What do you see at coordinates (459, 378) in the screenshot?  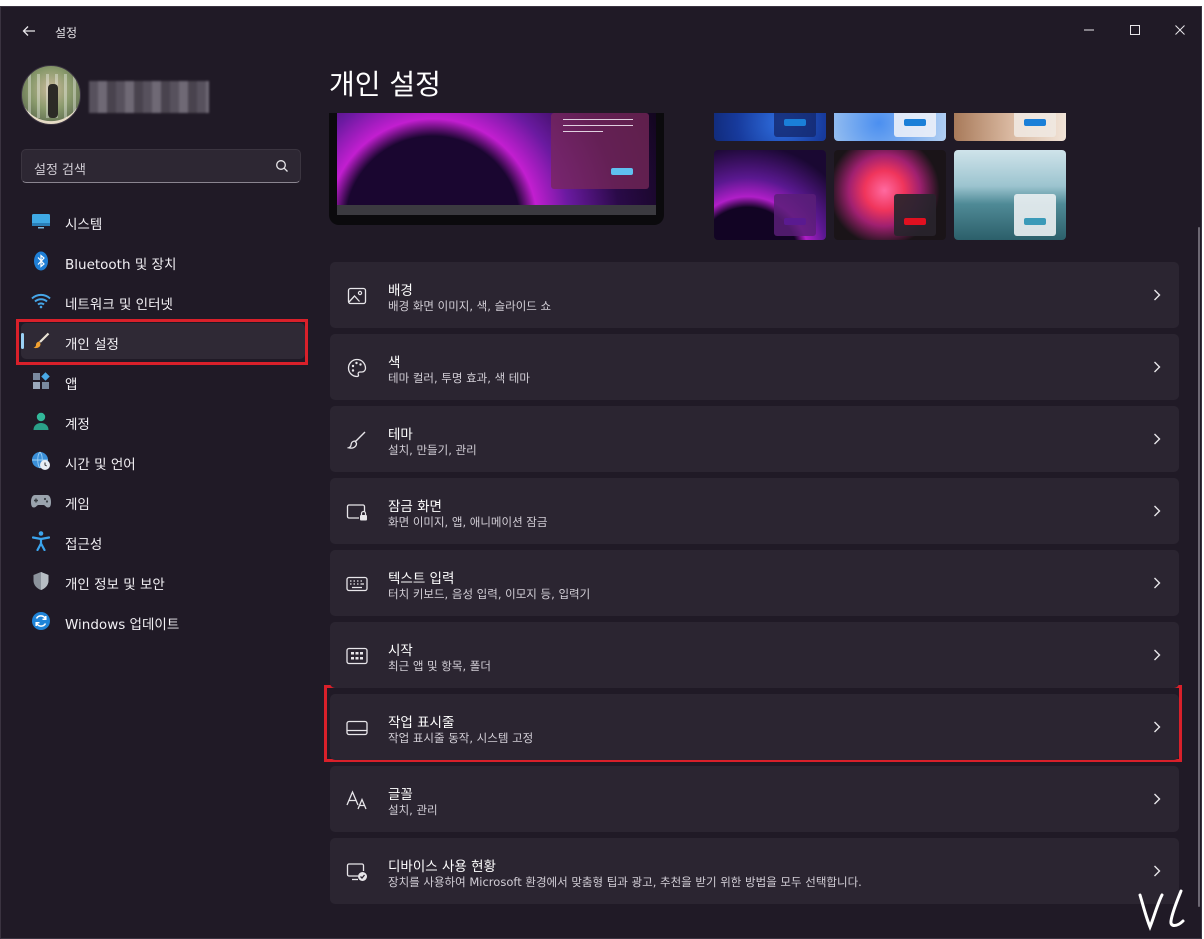 I see `setting-description: 테마 컬러, 투명 효과, 색 테마` at bounding box center [459, 378].